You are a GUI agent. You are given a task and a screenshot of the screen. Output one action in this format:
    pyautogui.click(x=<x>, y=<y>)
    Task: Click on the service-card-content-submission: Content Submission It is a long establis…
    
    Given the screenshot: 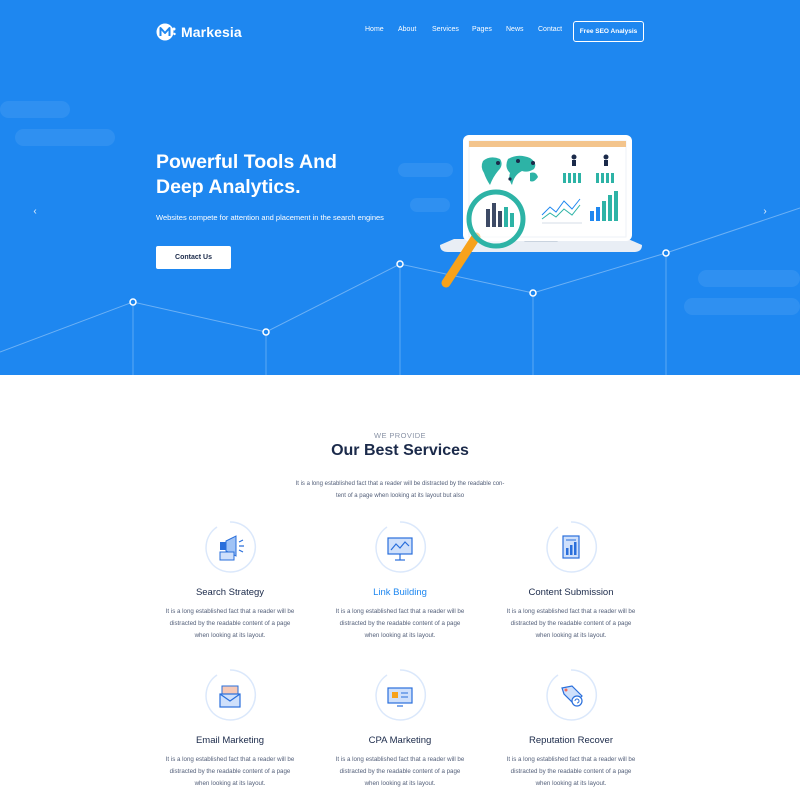 What is the action you would take?
    pyautogui.click(x=571, y=585)
    